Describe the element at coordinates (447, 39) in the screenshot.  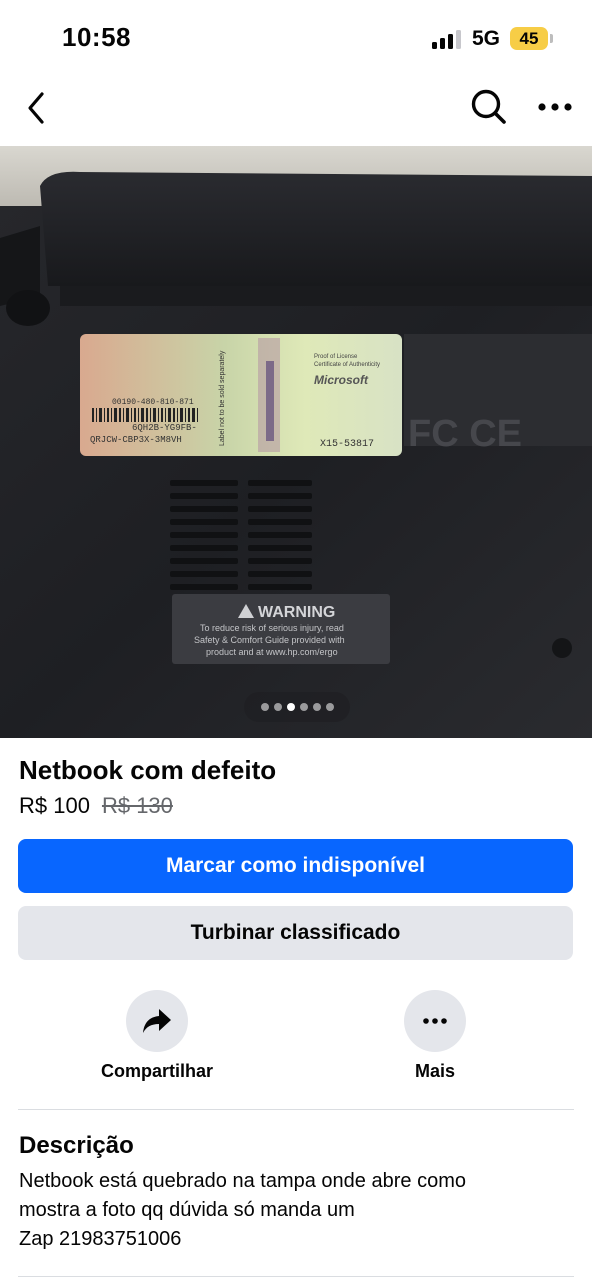
I see `signal-strength-icon` at that location.